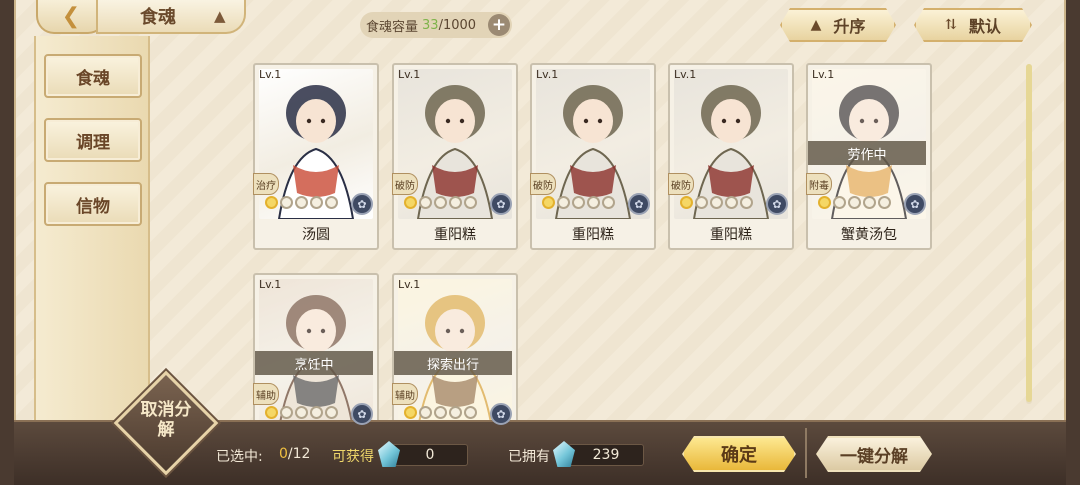 This screenshot has height=485, width=1080. What do you see at coordinates (166, 420) in the screenshot?
I see `cancel-decompose-label: 取消分解` at bounding box center [166, 420].